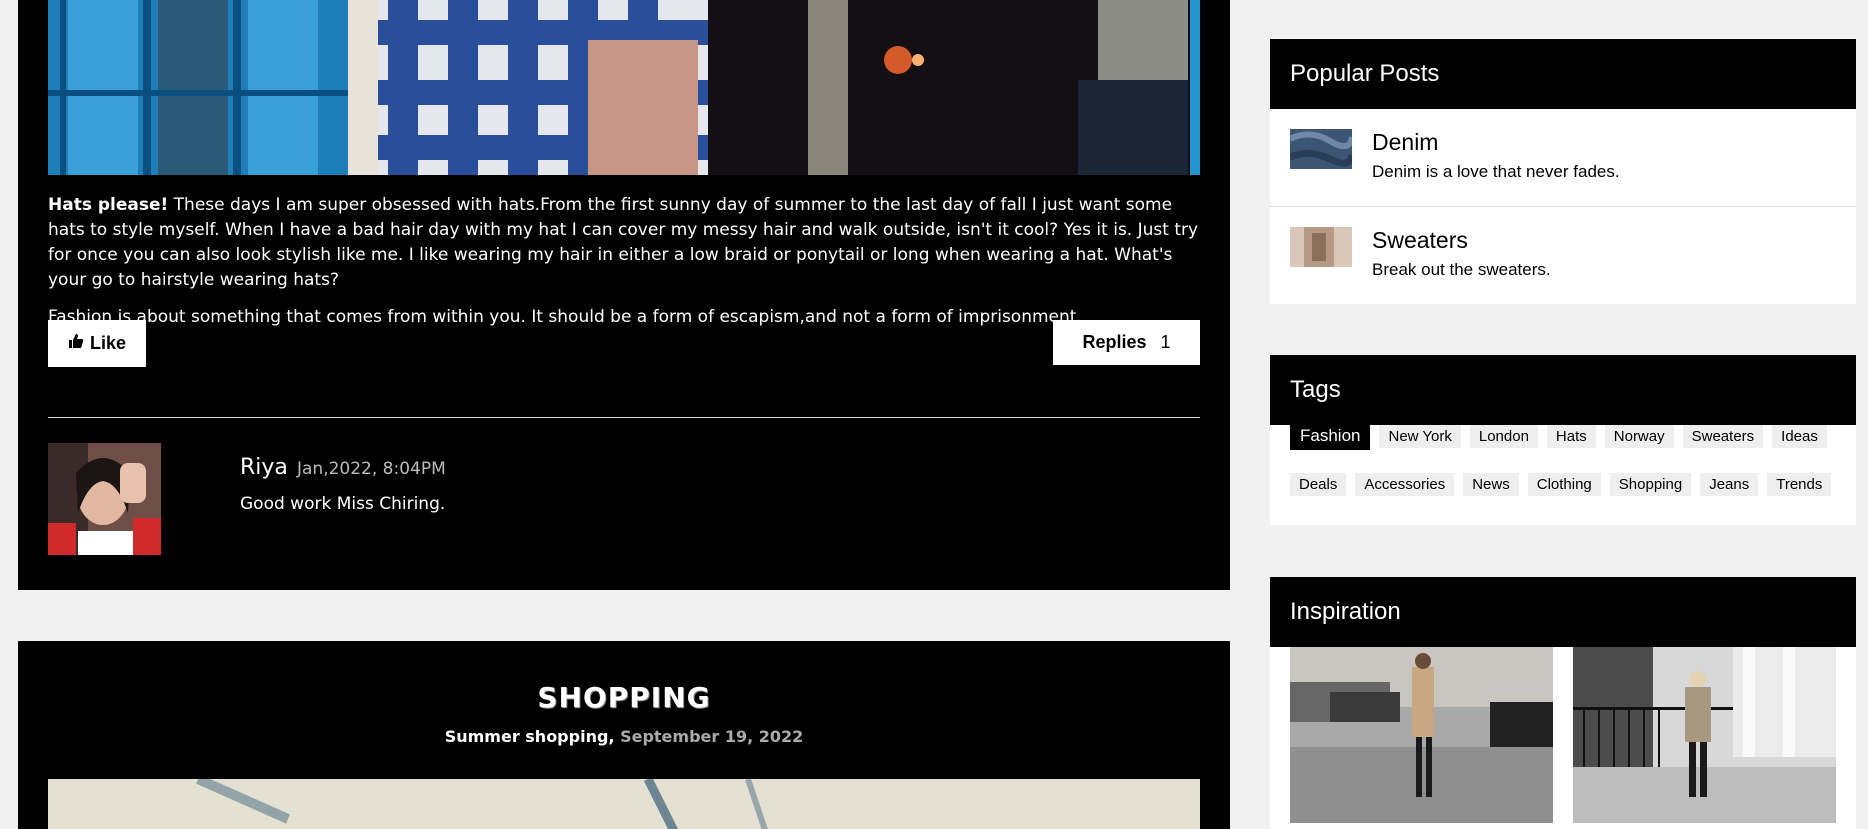 The width and height of the screenshot is (1868, 829). I want to click on comment-author: Riya, so click(264, 467).